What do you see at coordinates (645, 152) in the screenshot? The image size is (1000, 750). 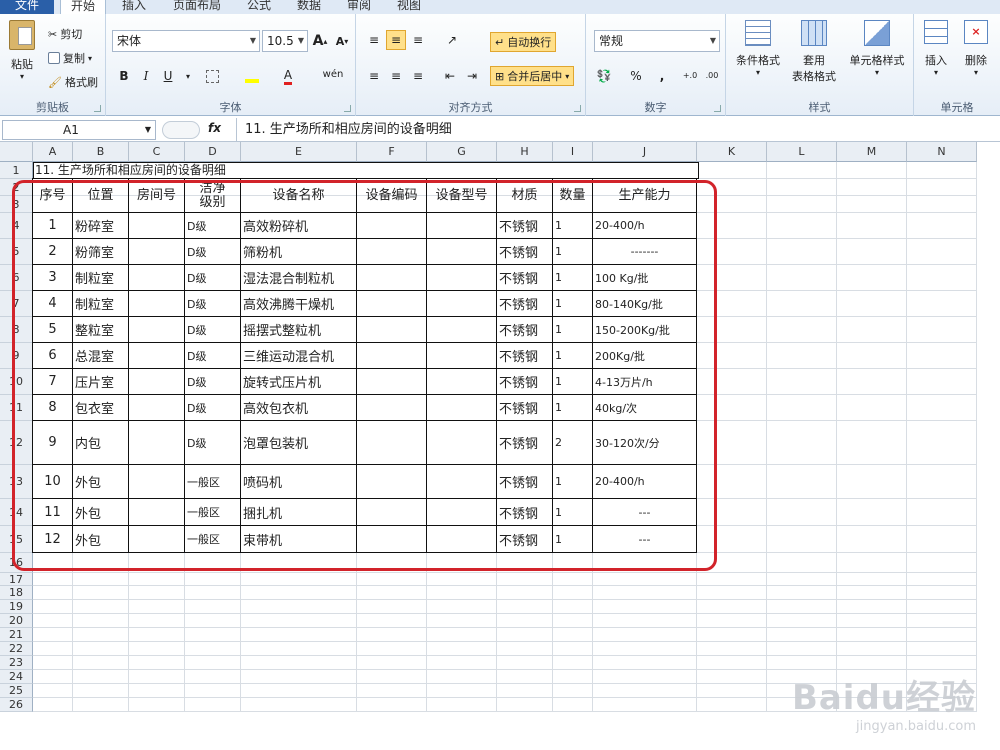 I see `column-header-j: J` at bounding box center [645, 152].